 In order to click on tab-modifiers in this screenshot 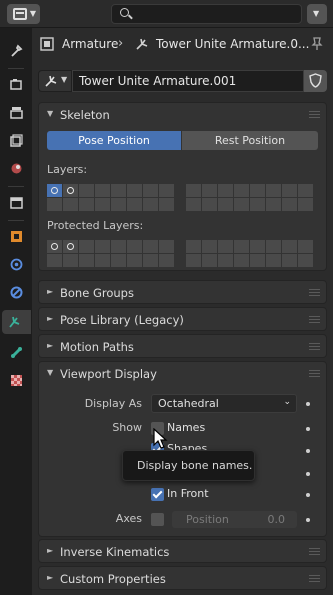, I will do `click(16, 292)`.